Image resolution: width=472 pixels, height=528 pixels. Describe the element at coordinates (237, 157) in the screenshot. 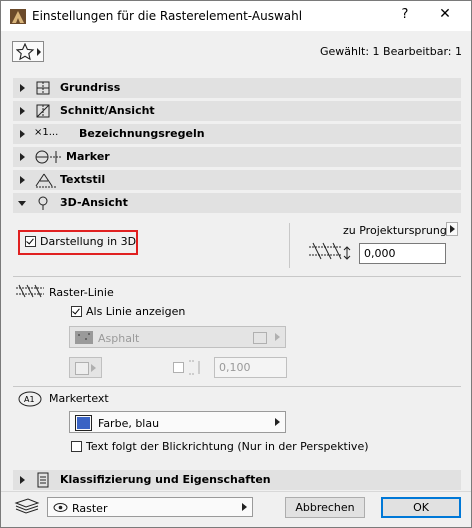

I see `section-marker: Marker` at that location.